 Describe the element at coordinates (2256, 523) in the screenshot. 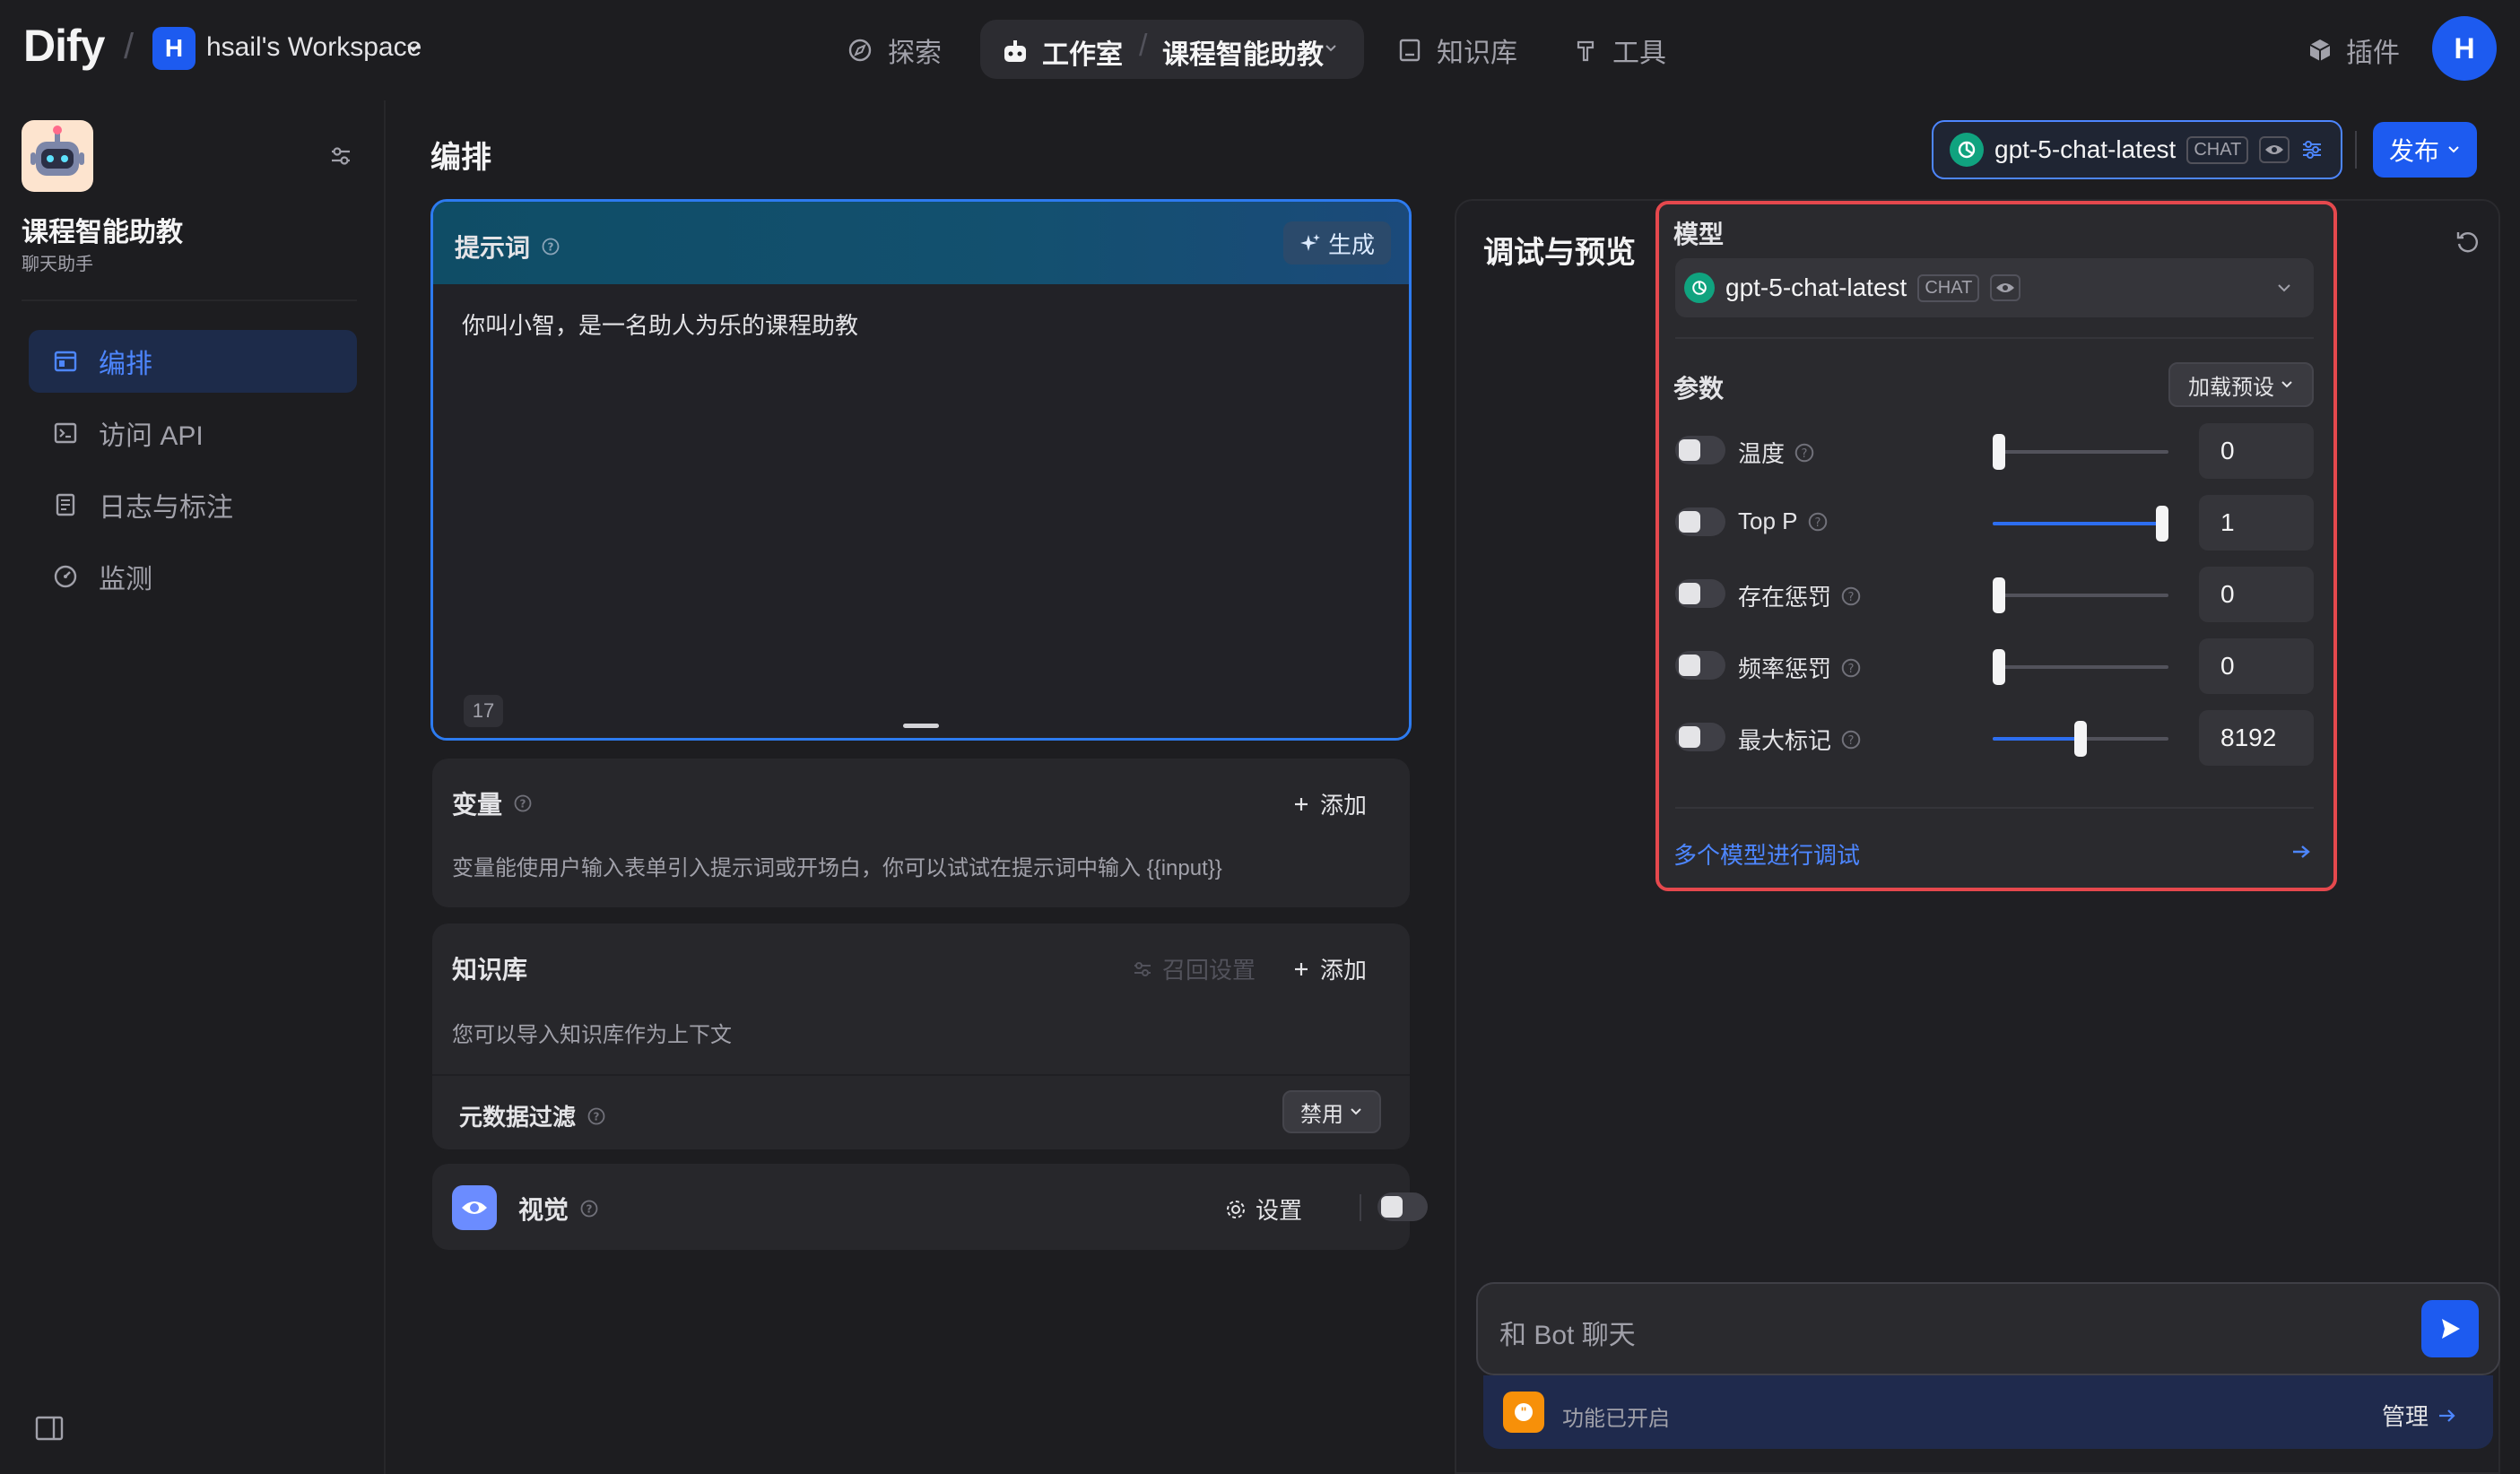

I see `param-value-input: 1` at that location.